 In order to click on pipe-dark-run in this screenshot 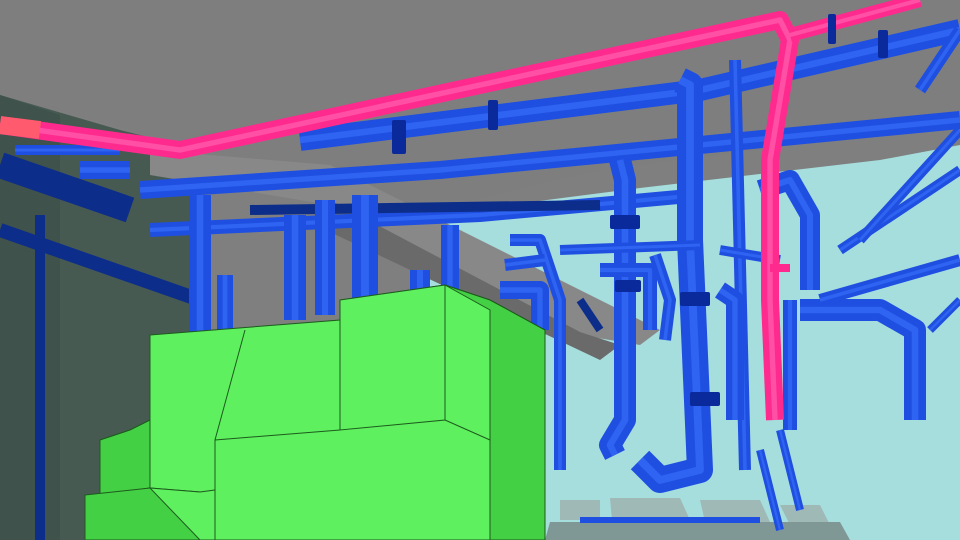, I will do `click(425, 207)`.